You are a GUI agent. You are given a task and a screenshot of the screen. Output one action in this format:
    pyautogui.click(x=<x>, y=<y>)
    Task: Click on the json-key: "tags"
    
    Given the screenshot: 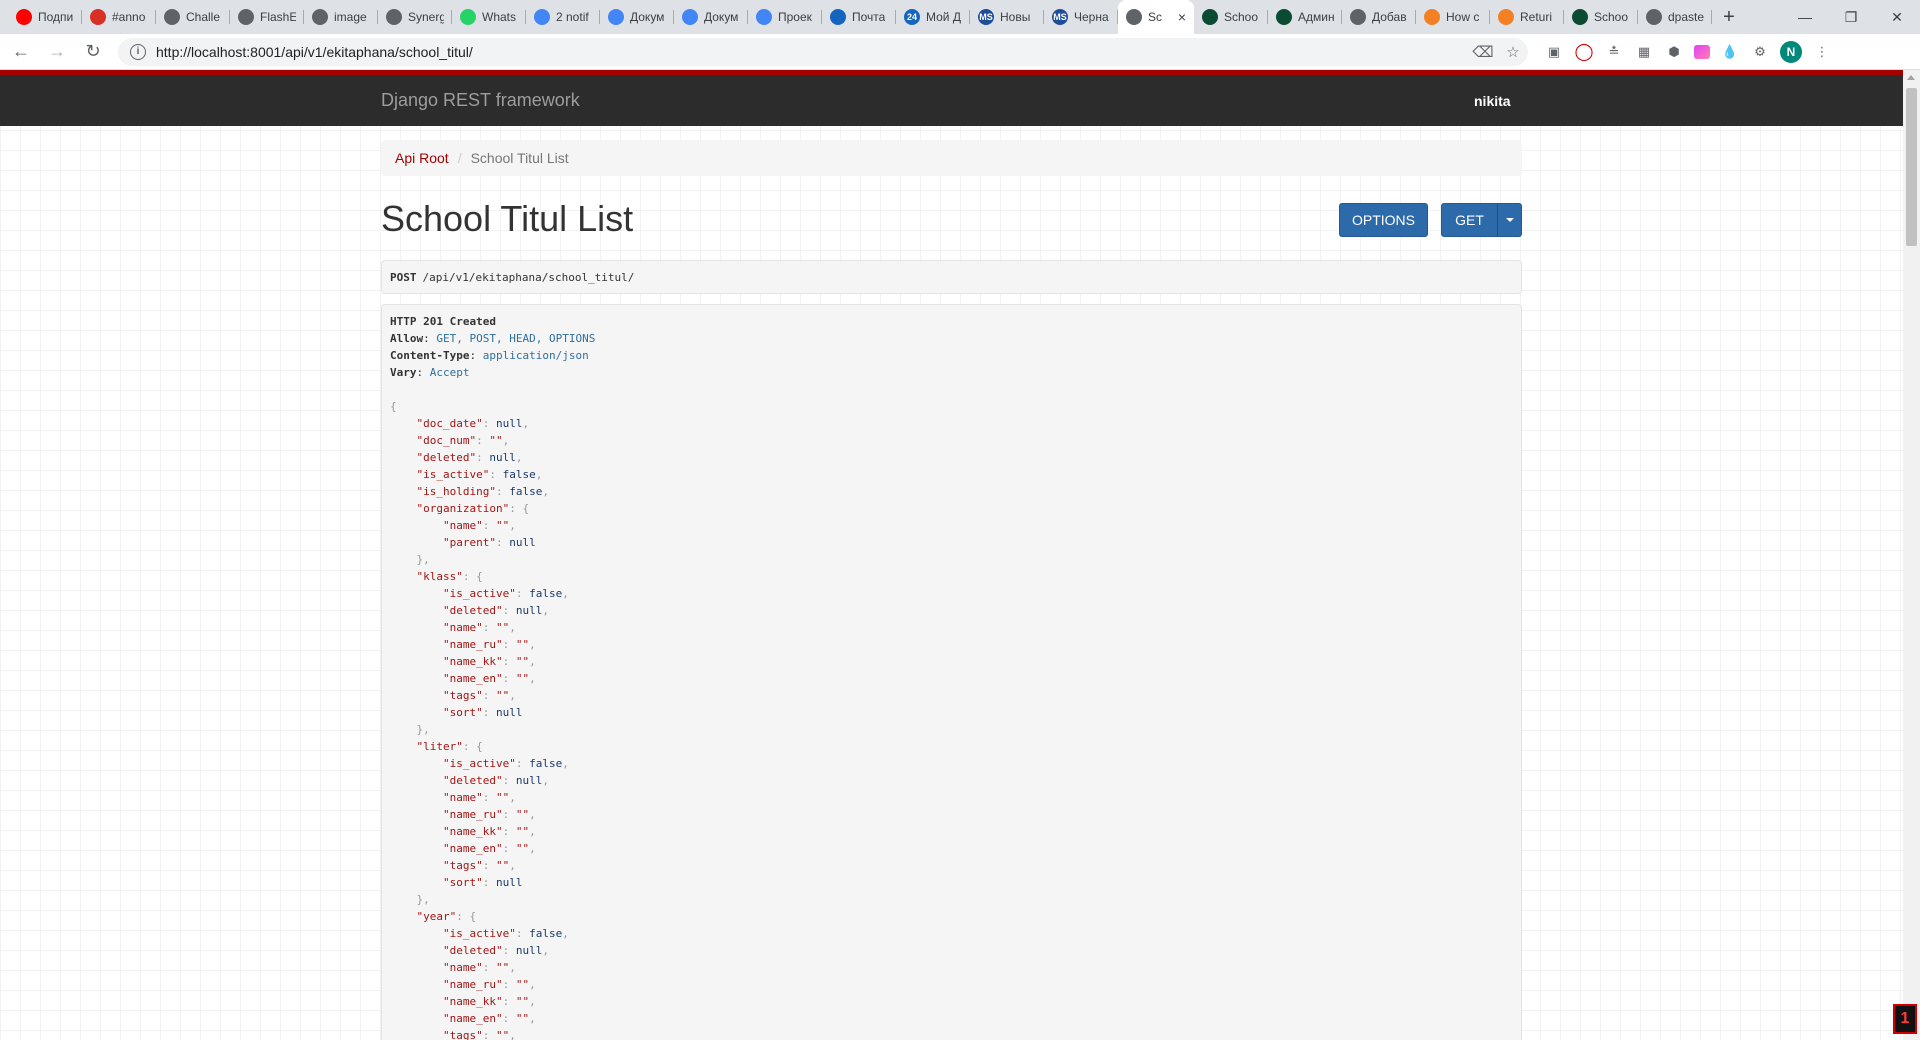 What is the action you would take?
    pyautogui.click(x=462, y=1034)
    